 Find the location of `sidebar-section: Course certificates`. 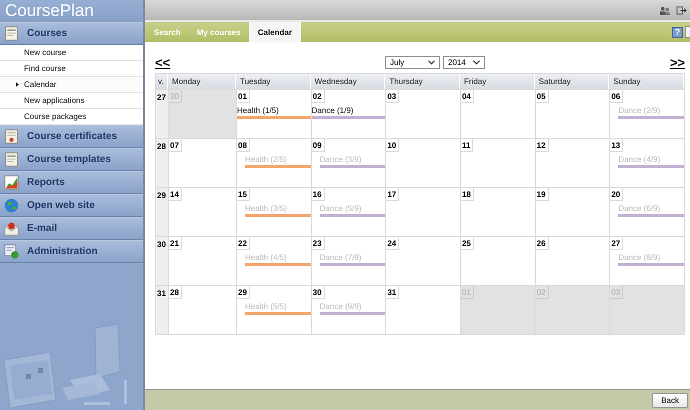

sidebar-section: Course certificates is located at coordinates (71, 136).